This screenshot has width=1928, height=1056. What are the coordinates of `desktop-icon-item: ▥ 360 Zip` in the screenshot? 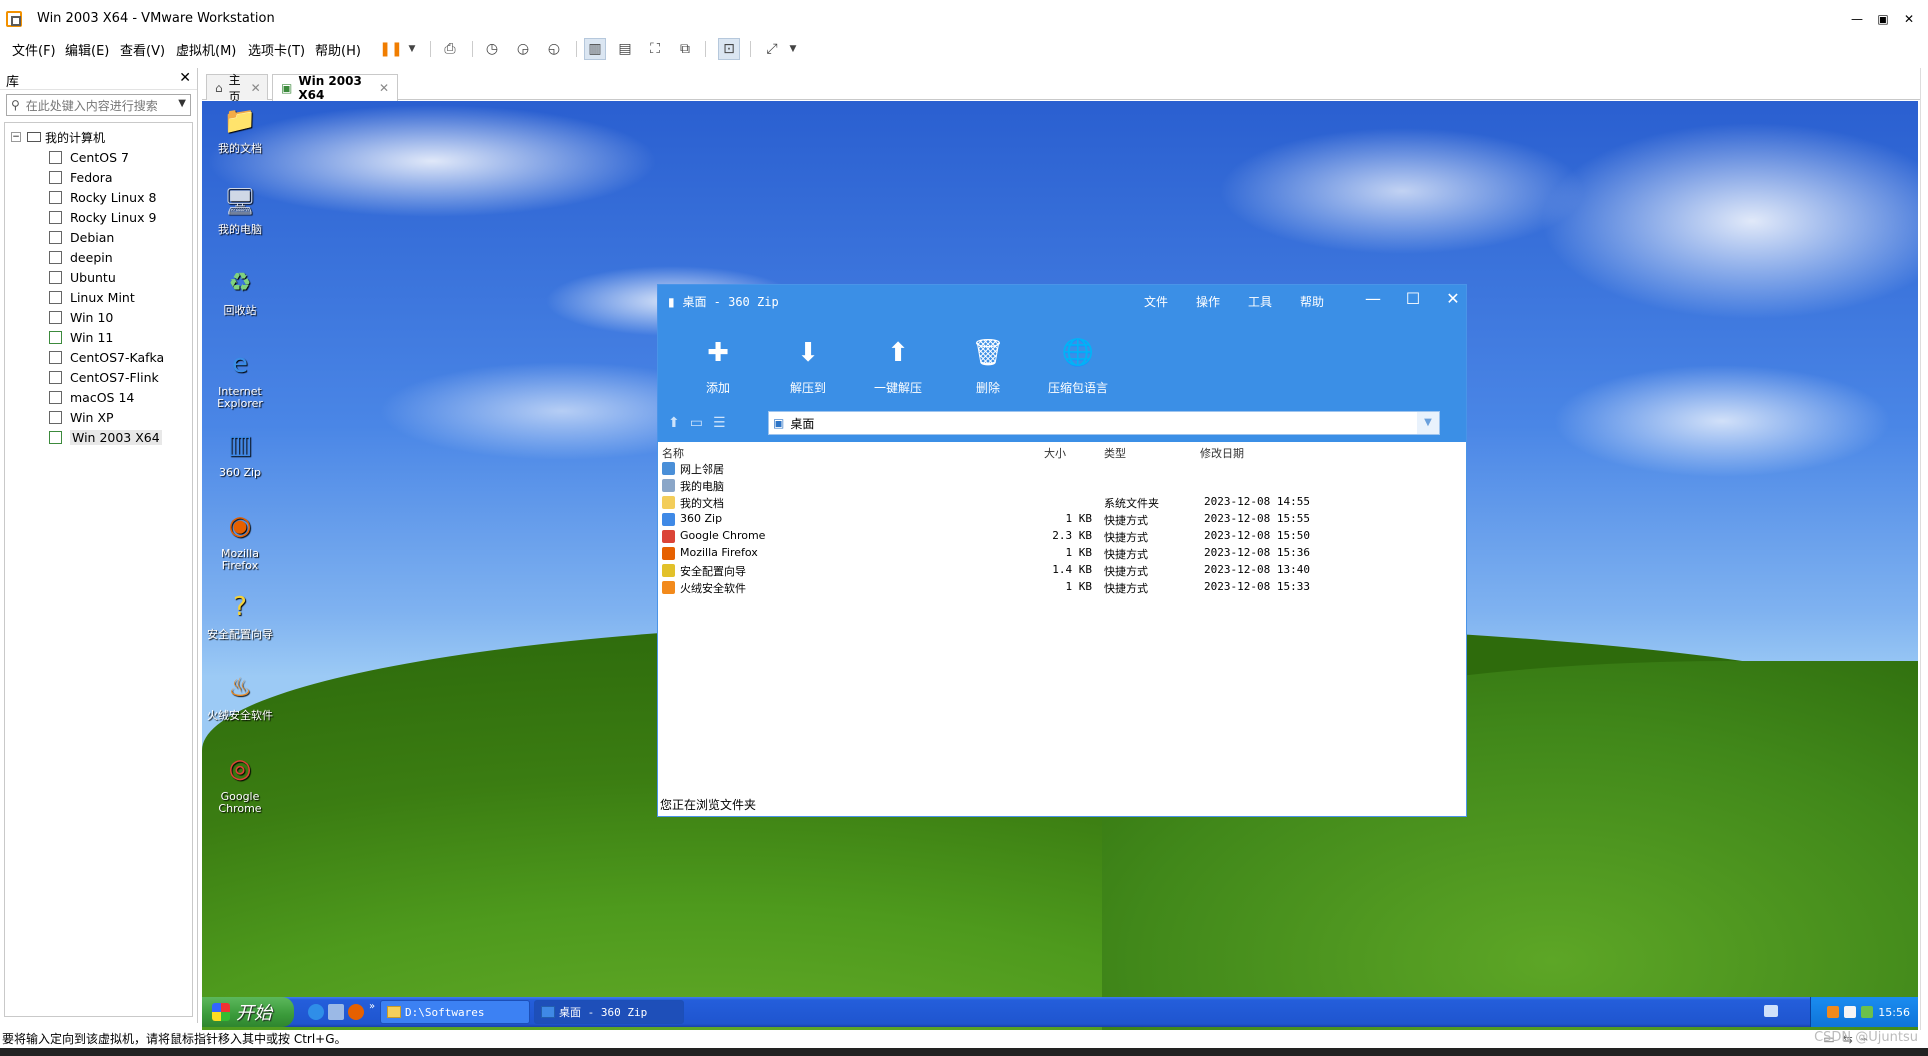 It's located at (240, 453).